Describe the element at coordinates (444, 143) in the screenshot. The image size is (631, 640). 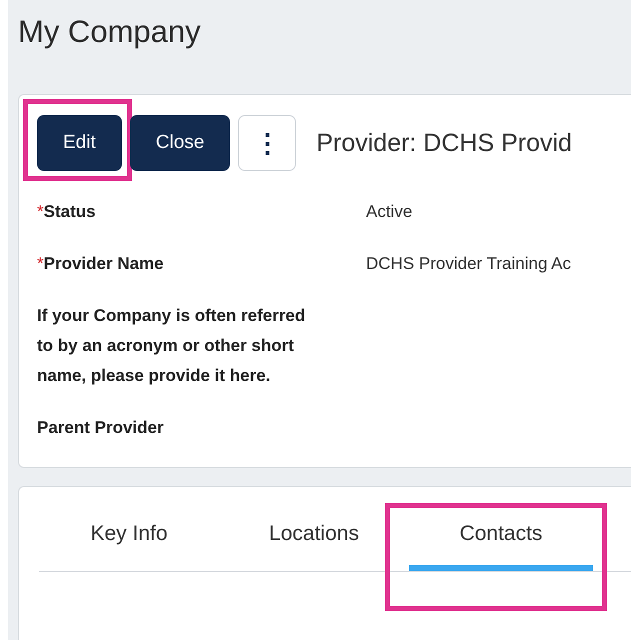
I see `record-title: Provider: DCHS Provid` at that location.